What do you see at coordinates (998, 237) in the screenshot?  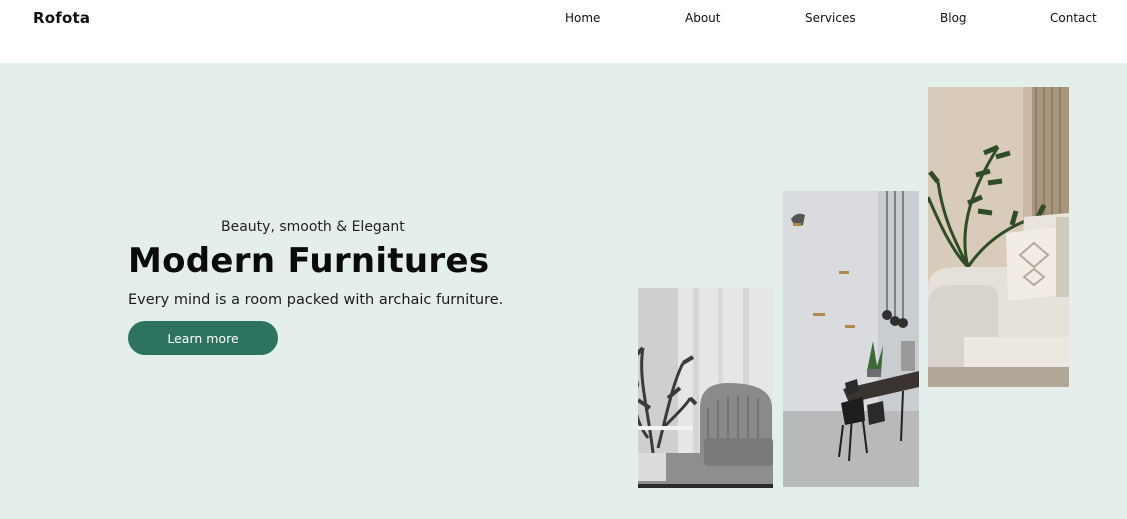 I see `photo-sofa` at bounding box center [998, 237].